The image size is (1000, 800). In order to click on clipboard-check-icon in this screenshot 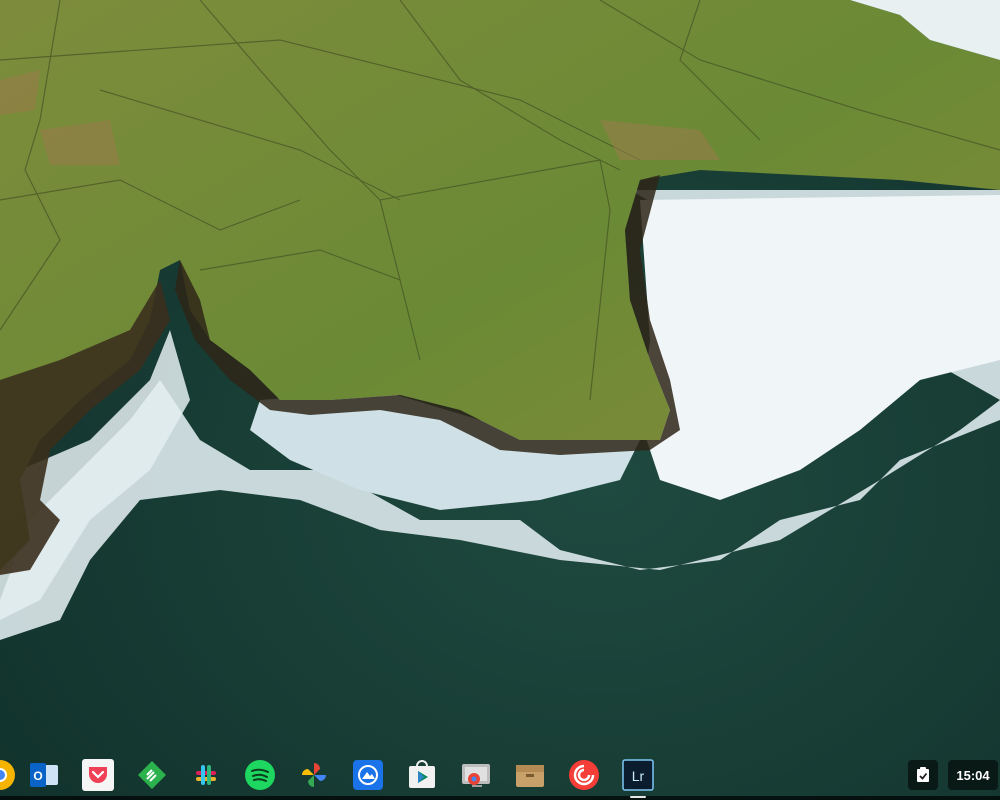, I will do `click(923, 775)`.